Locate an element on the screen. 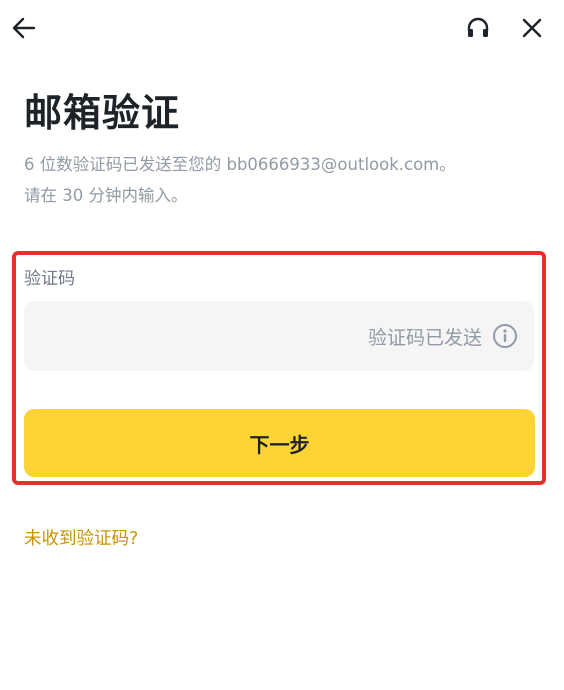 This screenshot has height=690, width=564. top-bar is located at coordinates (282, 30).